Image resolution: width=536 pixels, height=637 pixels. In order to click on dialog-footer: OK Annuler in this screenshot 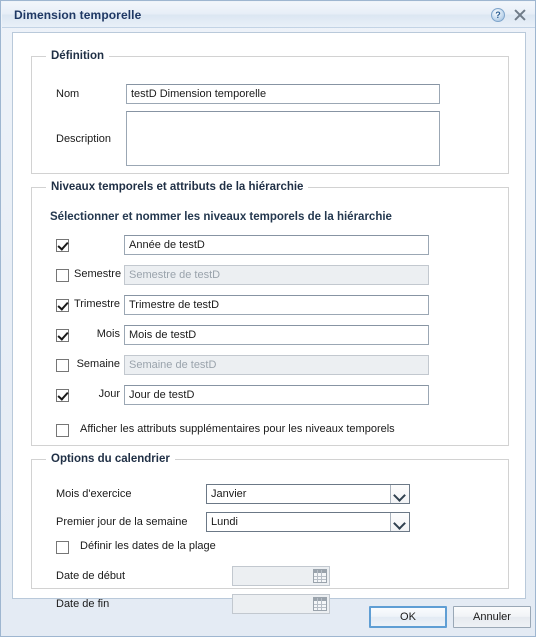, I will do `click(268, 617)`.